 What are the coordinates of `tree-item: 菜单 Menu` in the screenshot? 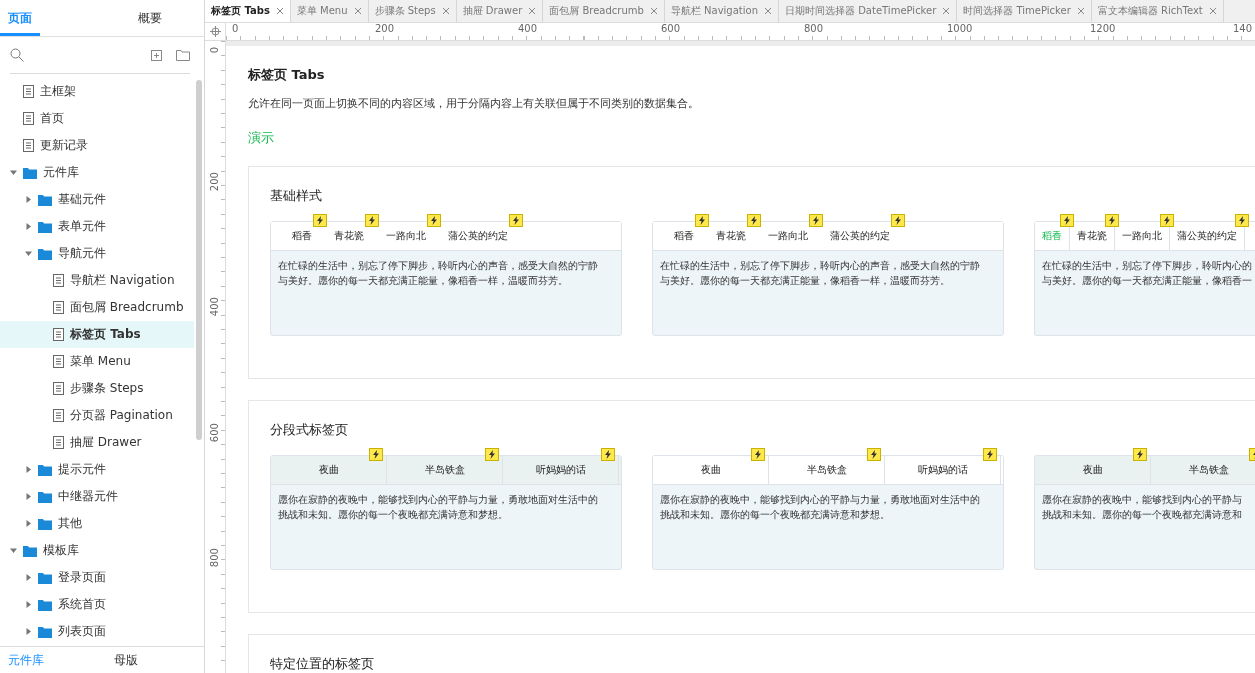 It's located at (97, 361).